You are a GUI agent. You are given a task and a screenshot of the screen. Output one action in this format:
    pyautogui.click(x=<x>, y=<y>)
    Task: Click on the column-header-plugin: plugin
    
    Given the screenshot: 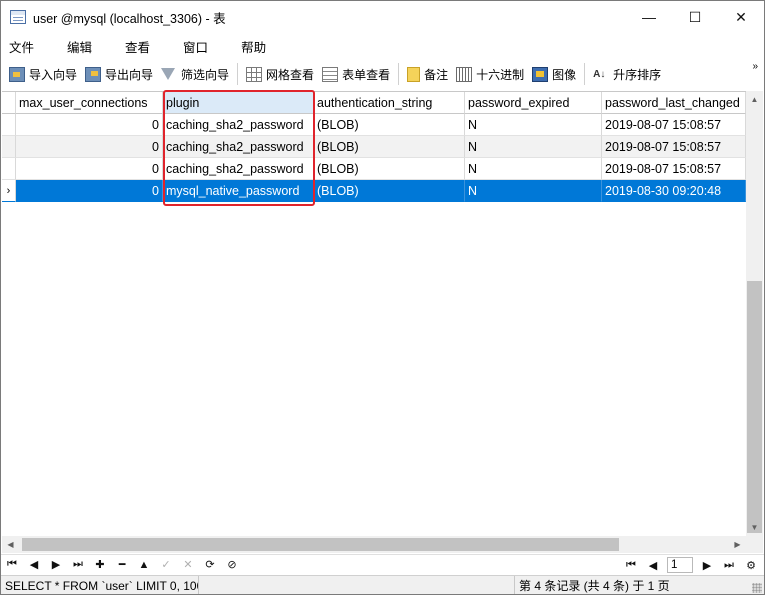 What is the action you would take?
    pyautogui.click(x=238, y=103)
    